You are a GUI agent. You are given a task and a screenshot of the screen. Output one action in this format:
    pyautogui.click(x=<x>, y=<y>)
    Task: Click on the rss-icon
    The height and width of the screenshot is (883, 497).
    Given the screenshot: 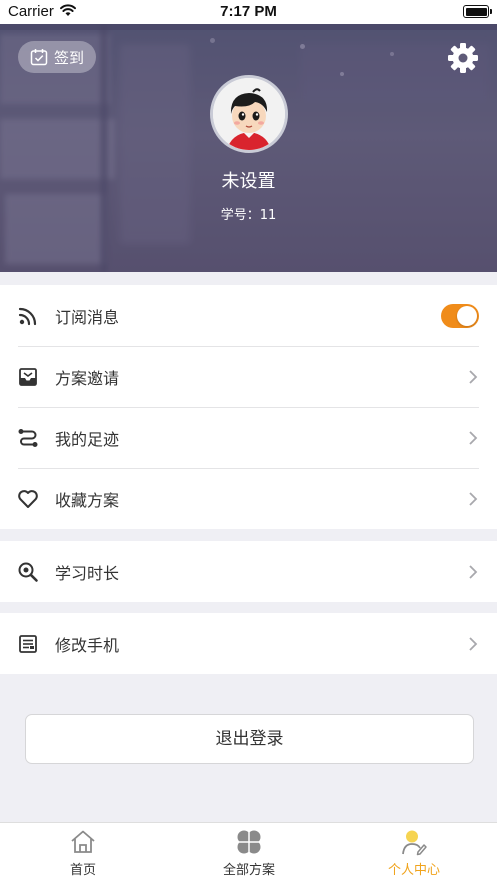 What is the action you would take?
    pyautogui.click(x=27, y=316)
    